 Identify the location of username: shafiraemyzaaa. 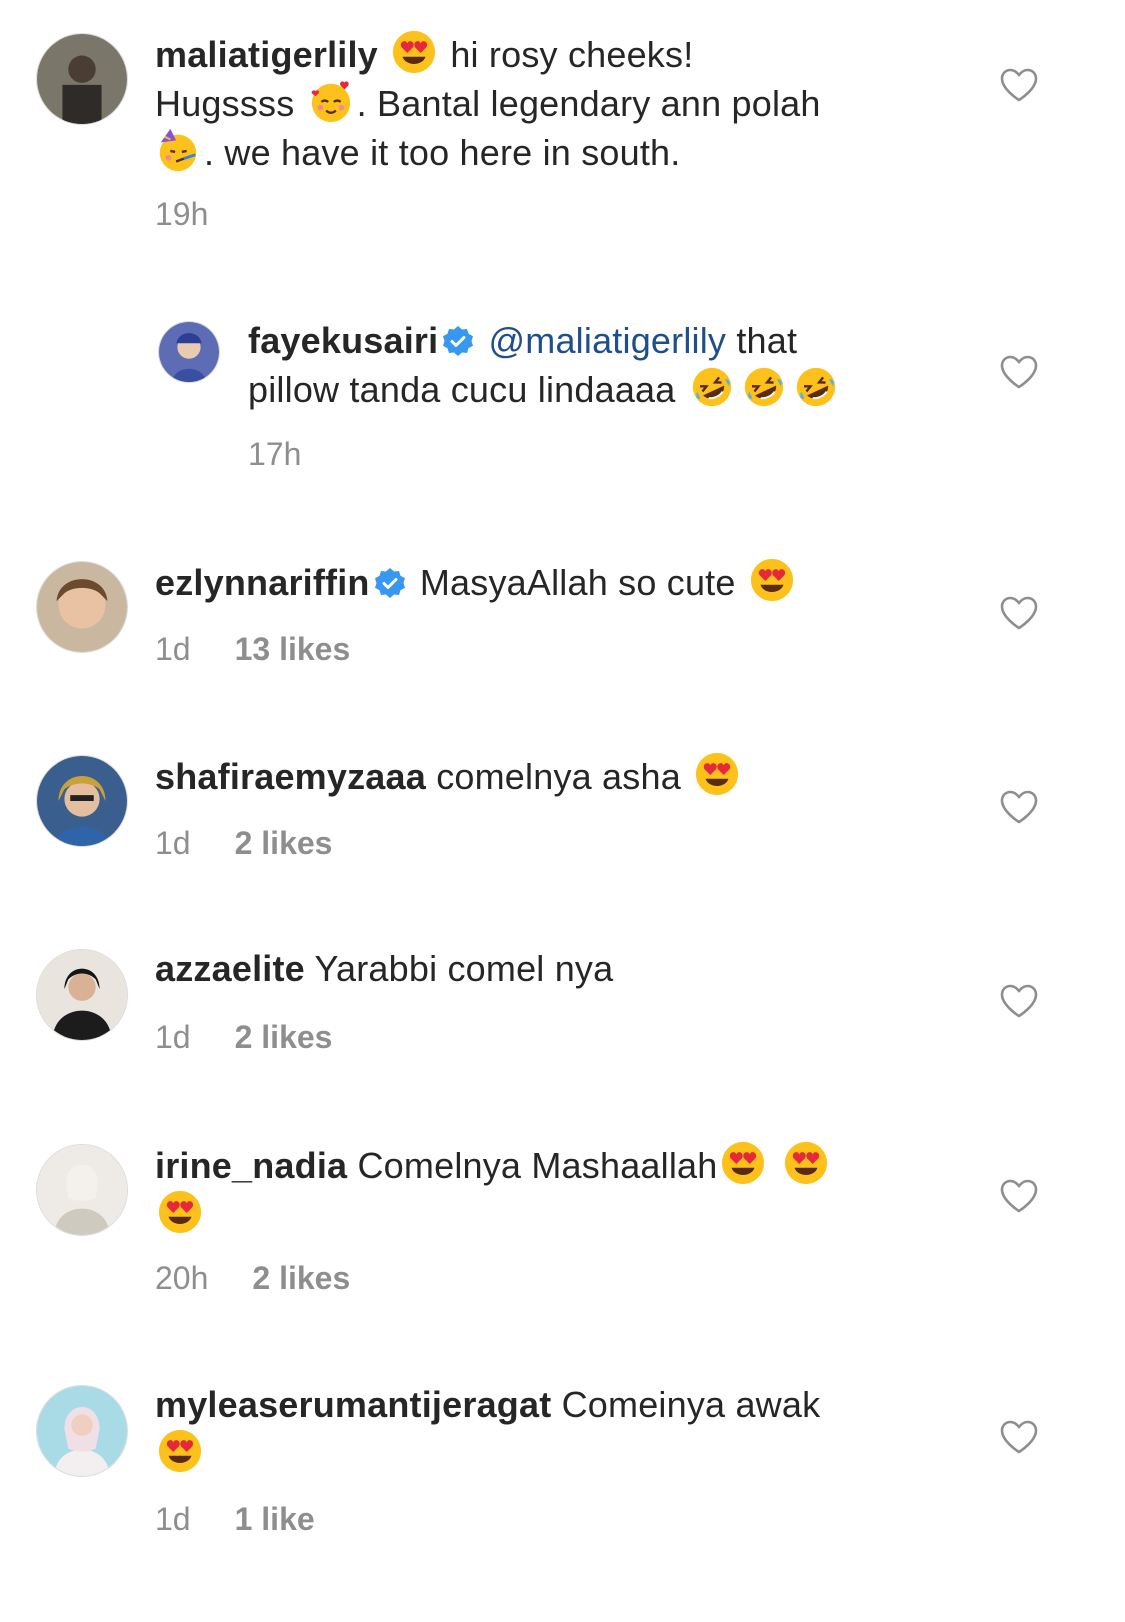
(290, 776).